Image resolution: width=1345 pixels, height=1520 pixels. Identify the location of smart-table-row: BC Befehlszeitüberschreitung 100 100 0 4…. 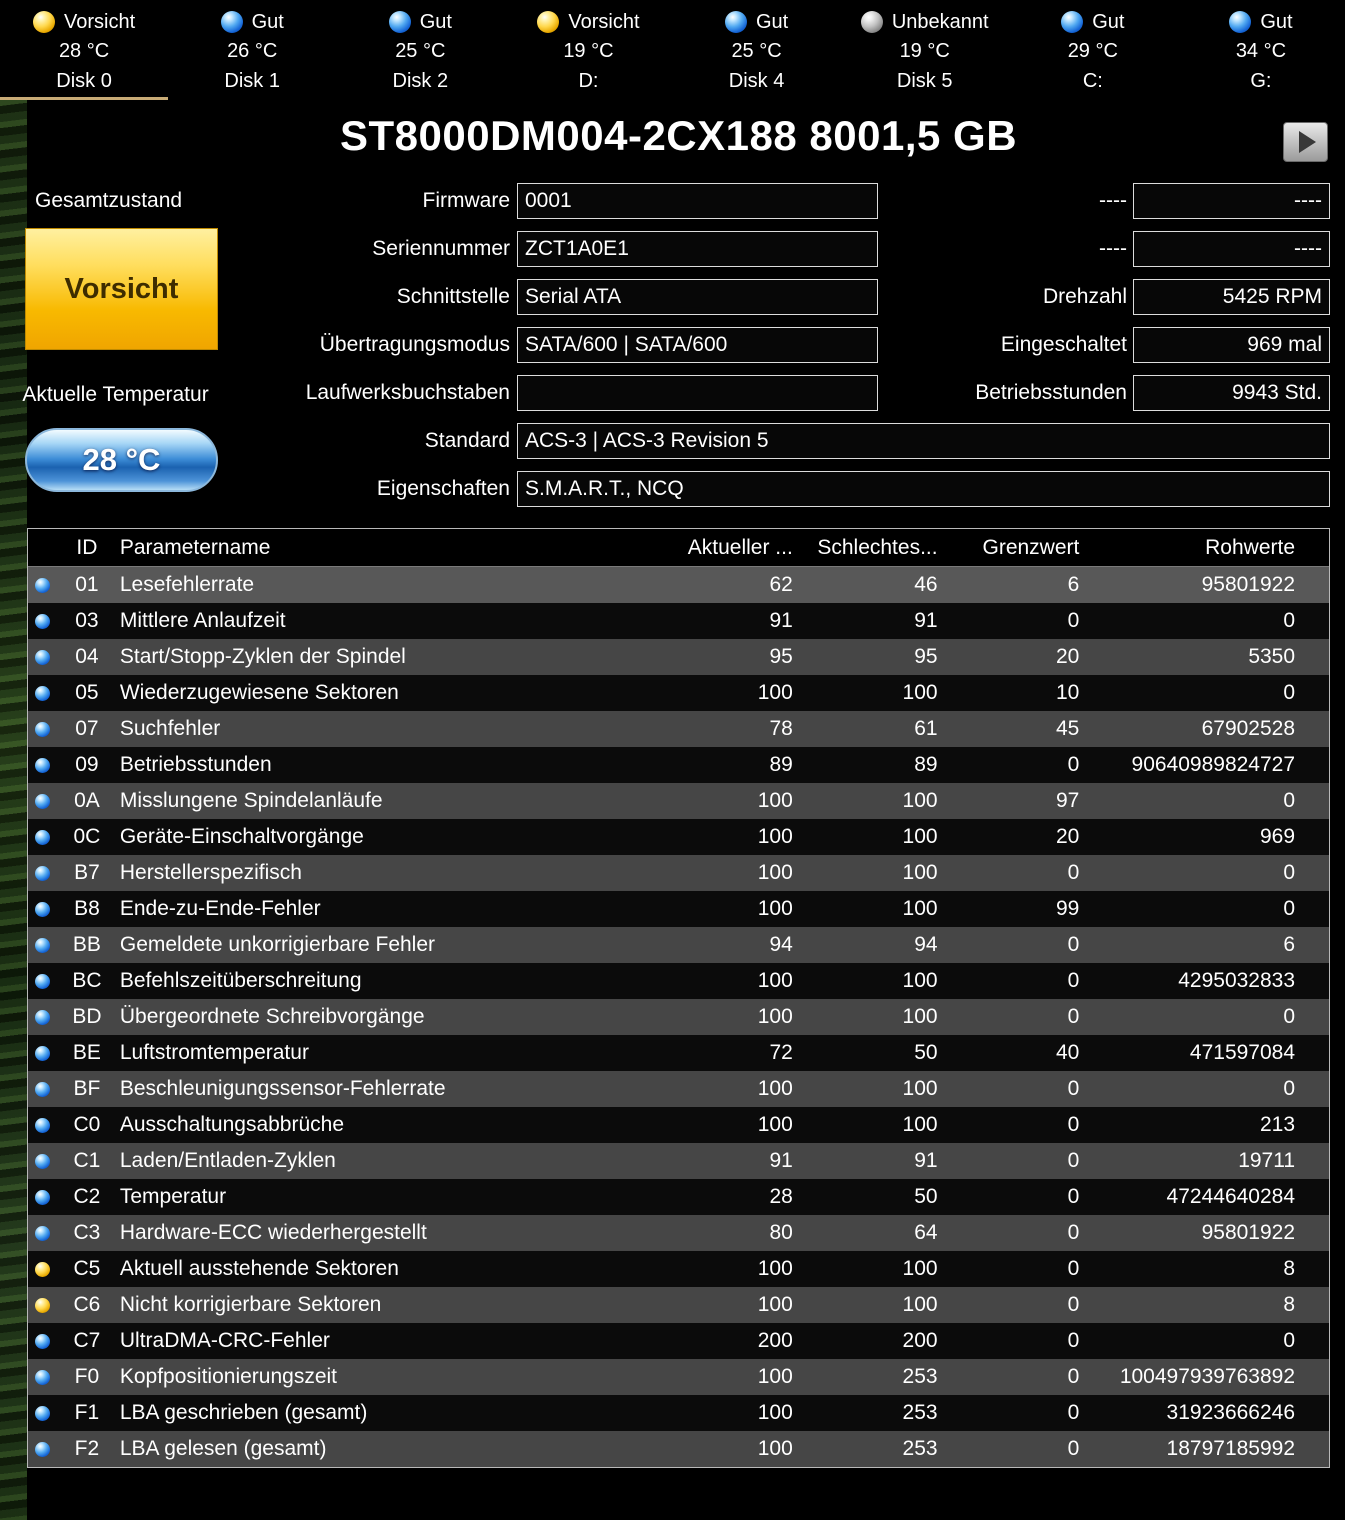
(678, 981).